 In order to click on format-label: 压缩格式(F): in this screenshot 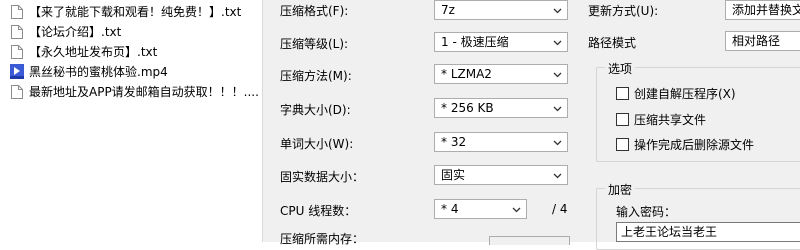, I will do `click(314, 11)`.